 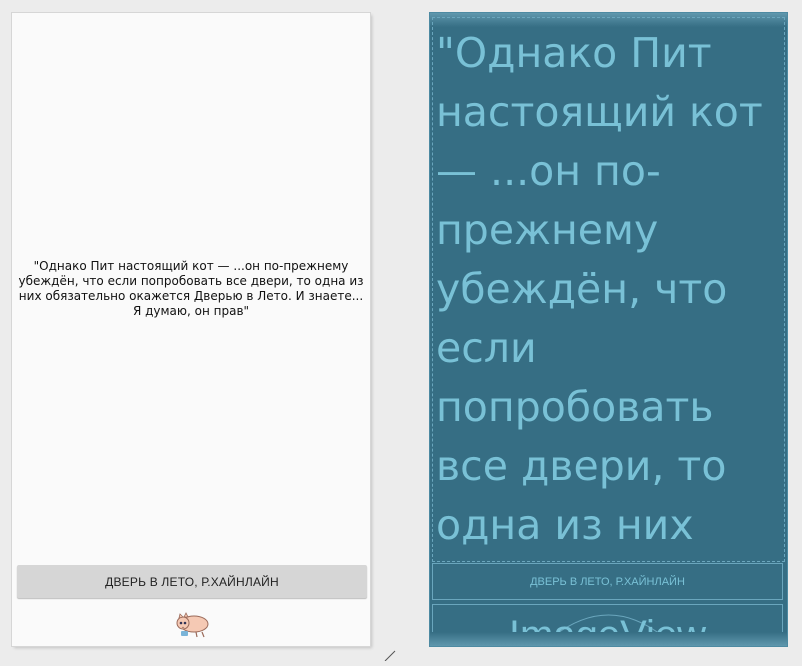 I want to click on blueprint-button: ДВЕРЬ В ЛЕТО, Р.ХАЙНЛАЙН, so click(x=607, y=581).